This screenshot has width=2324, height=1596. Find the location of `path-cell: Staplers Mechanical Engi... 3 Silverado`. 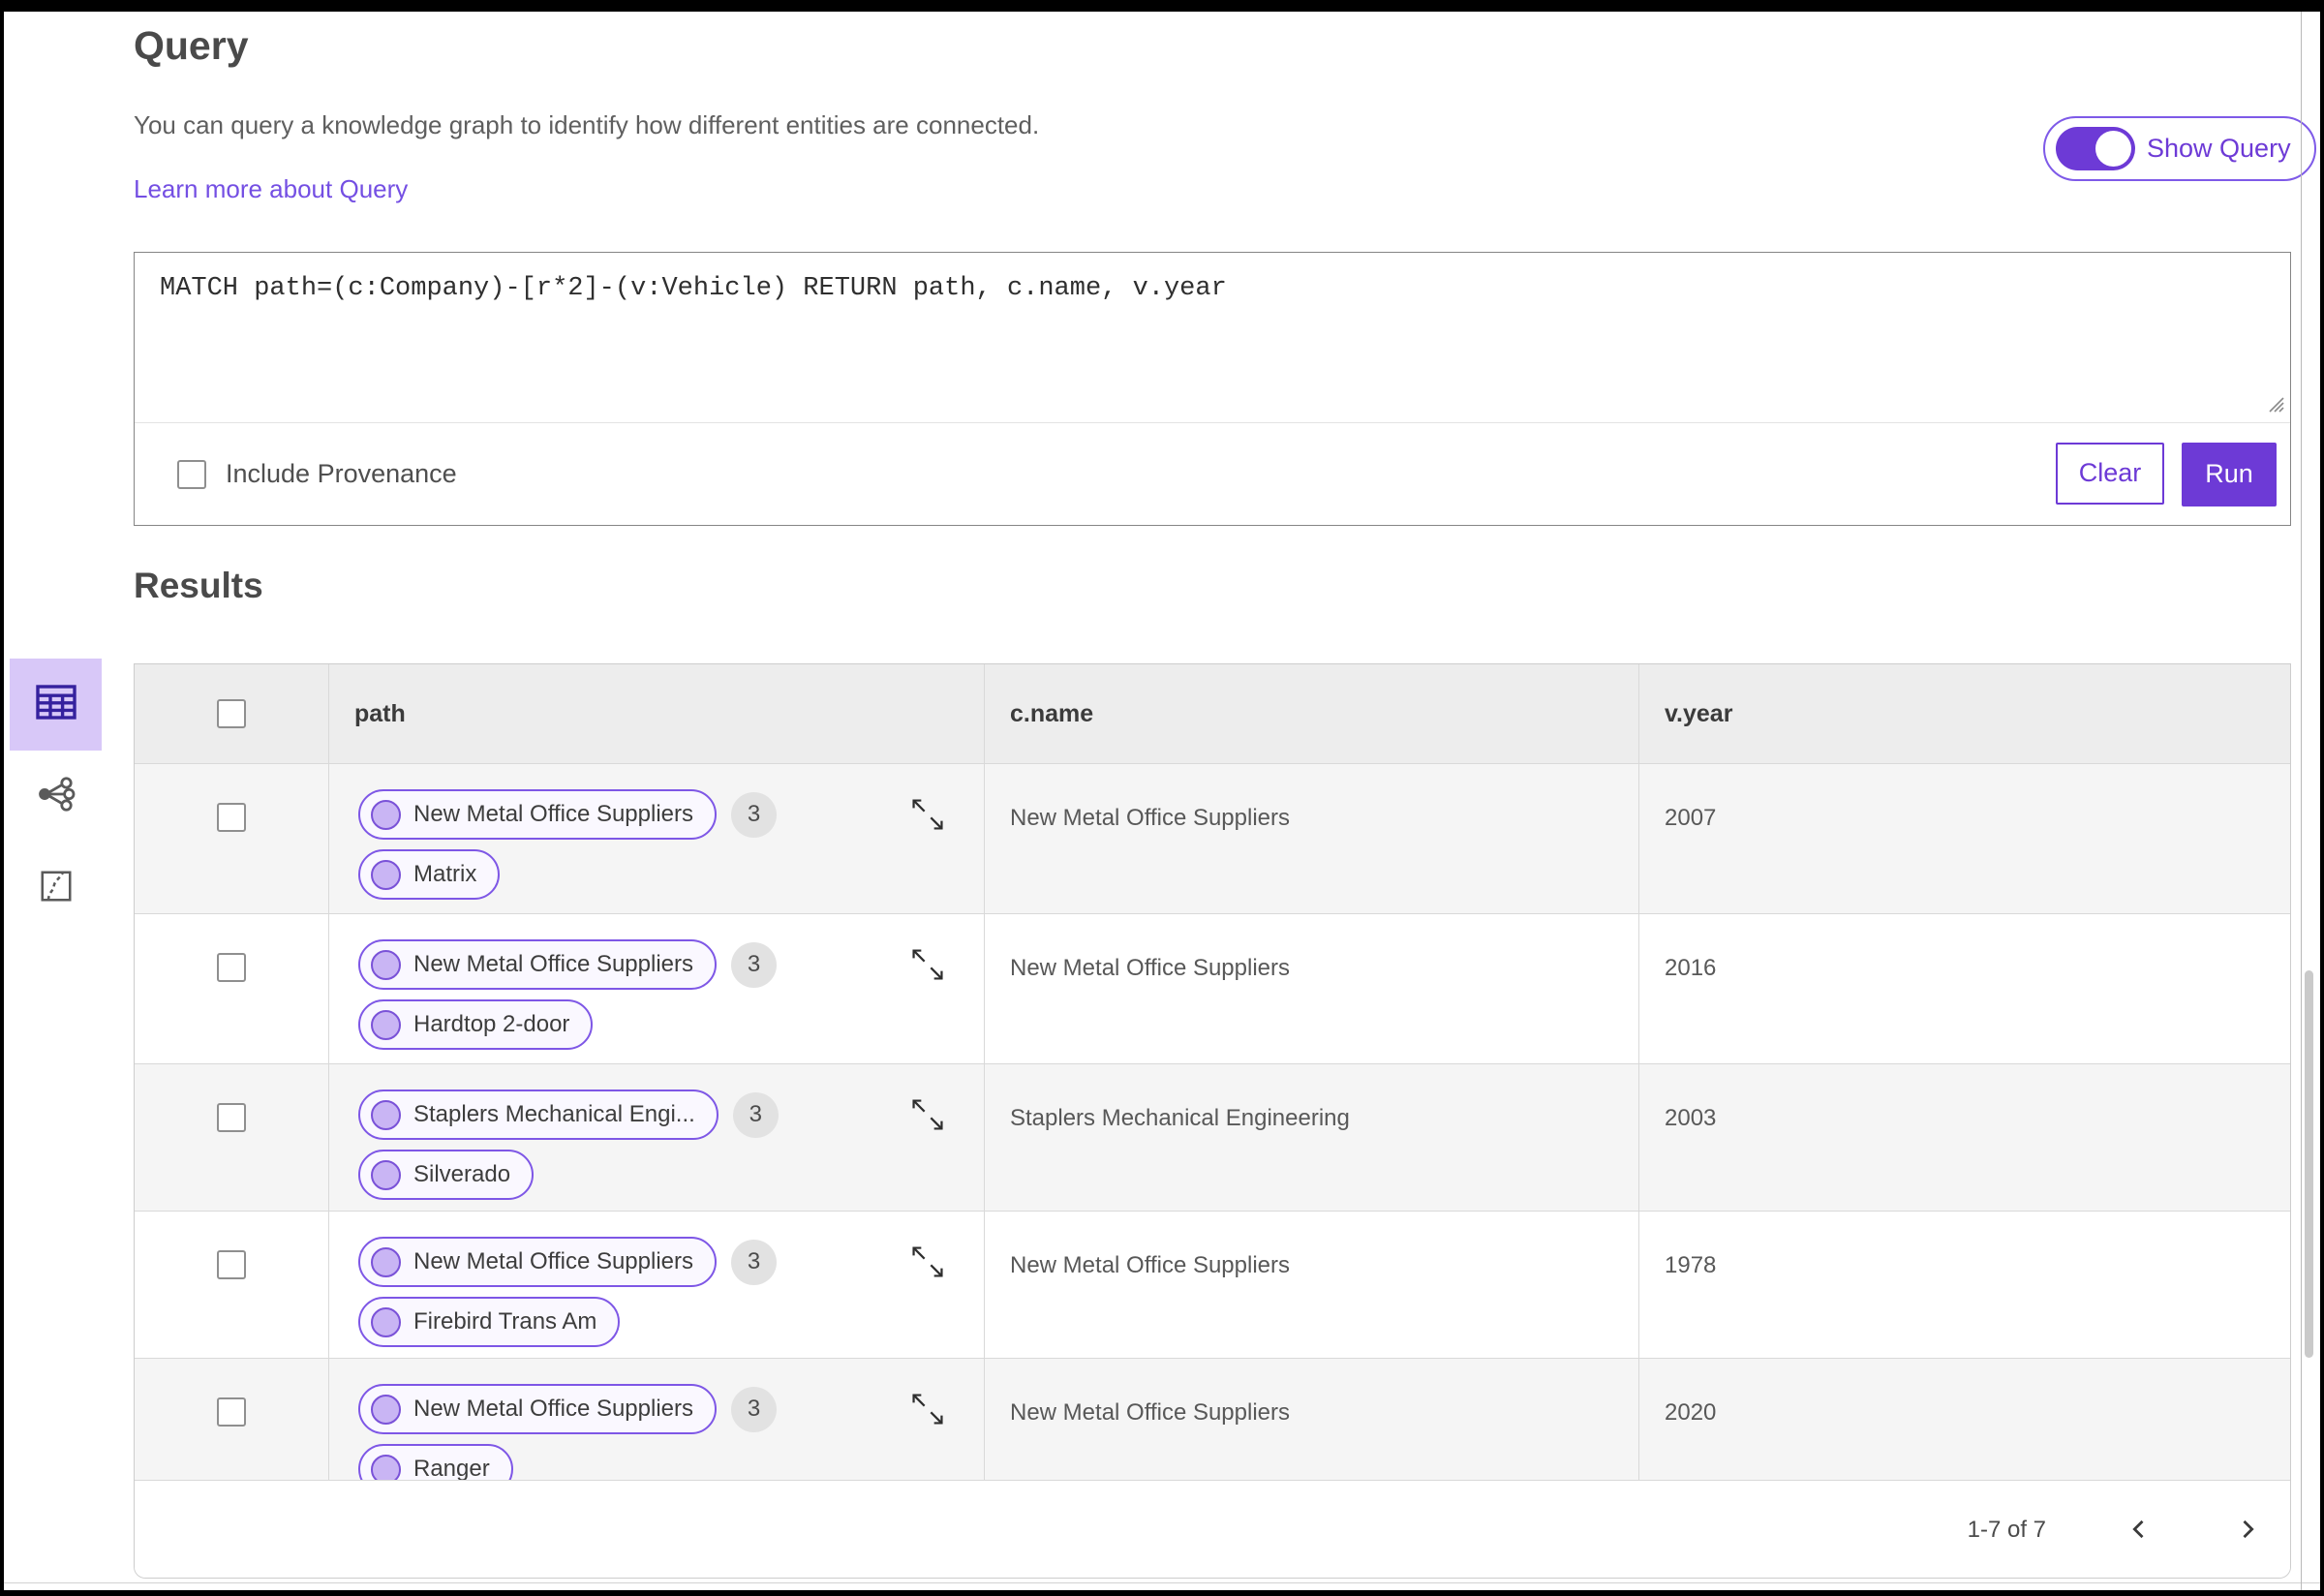

path-cell: Staplers Mechanical Engi... 3 Silverado is located at coordinates (657, 1137).